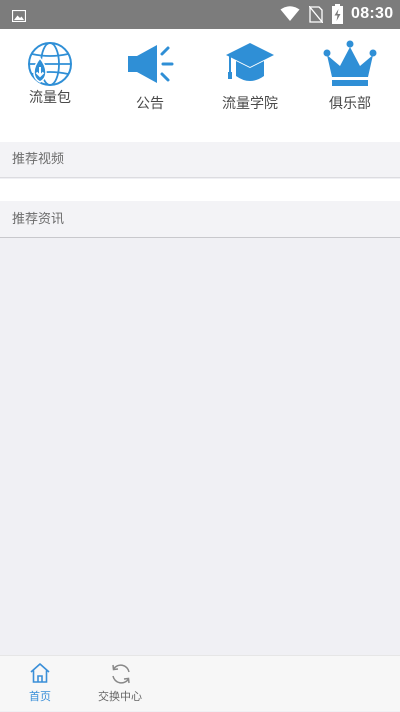  What do you see at coordinates (150, 85) in the screenshot?
I see `menu-item-announcement: 公告` at bounding box center [150, 85].